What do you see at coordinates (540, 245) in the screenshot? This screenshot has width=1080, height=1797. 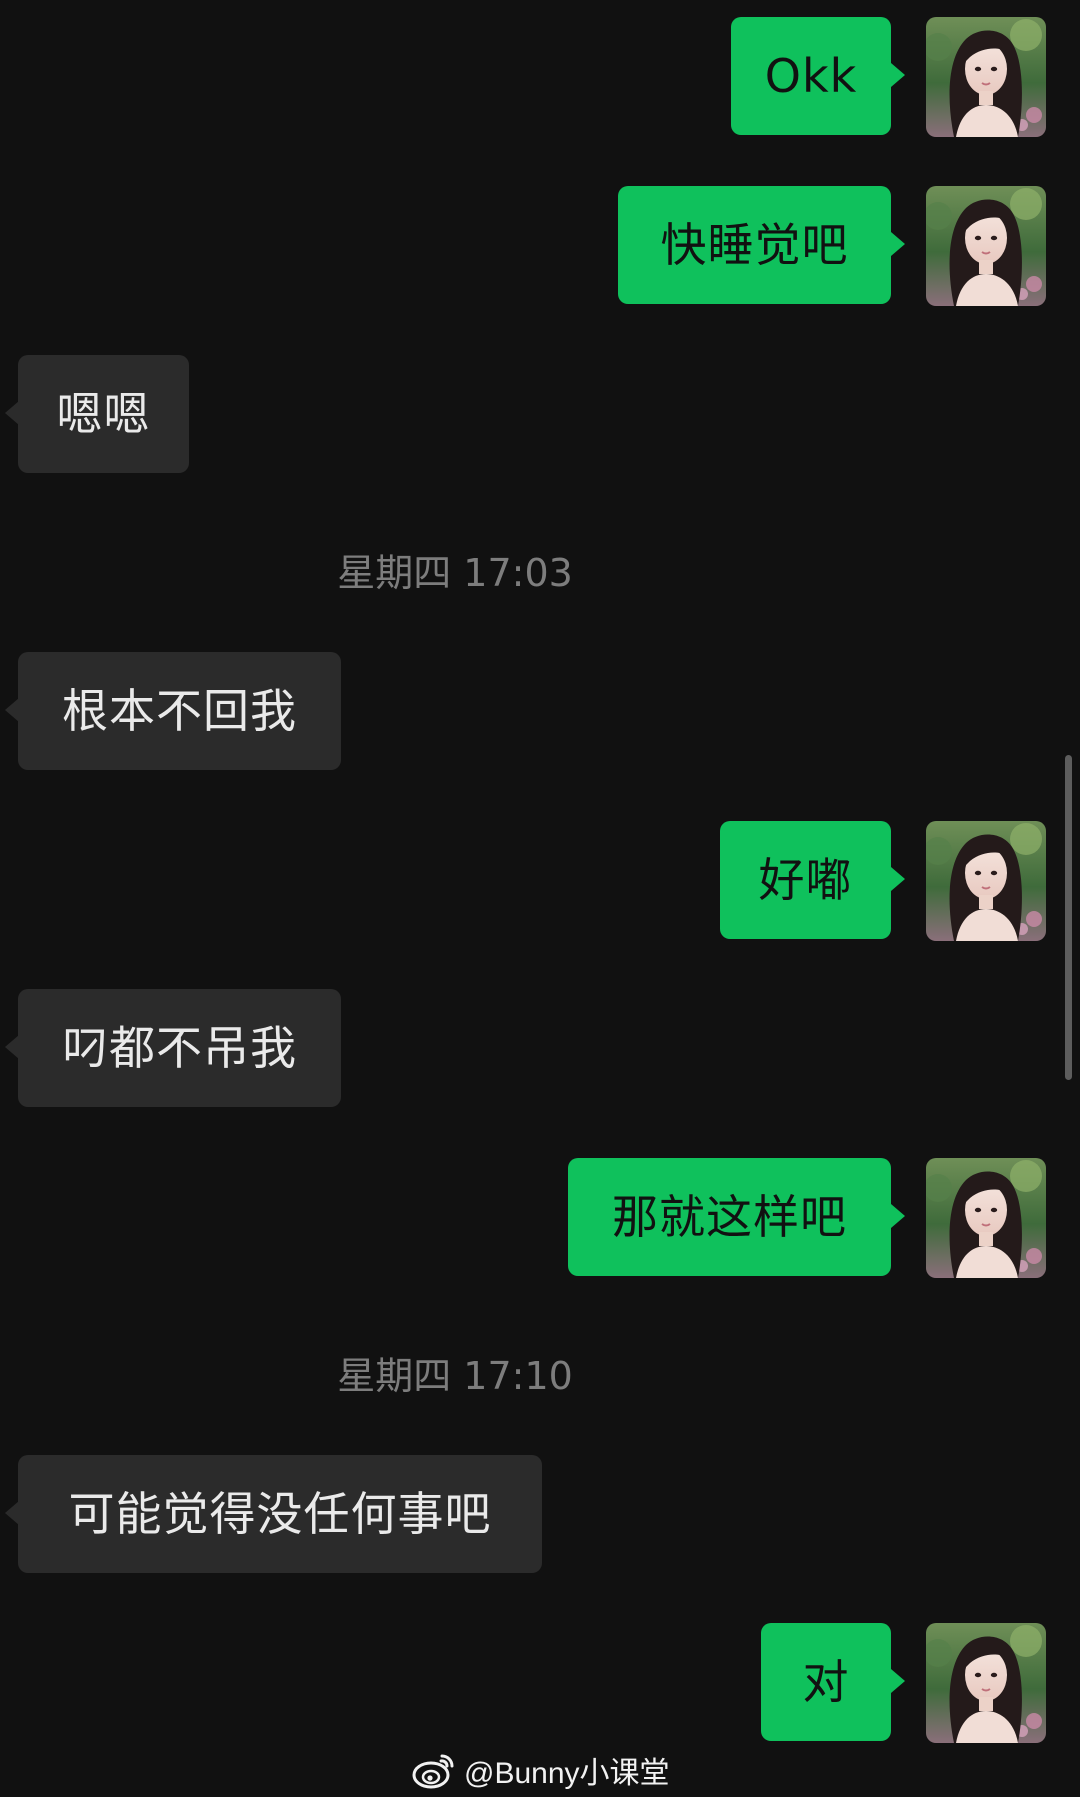 I see `message-row-sent: 快睡觉吧` at bounding box center [540, 245].